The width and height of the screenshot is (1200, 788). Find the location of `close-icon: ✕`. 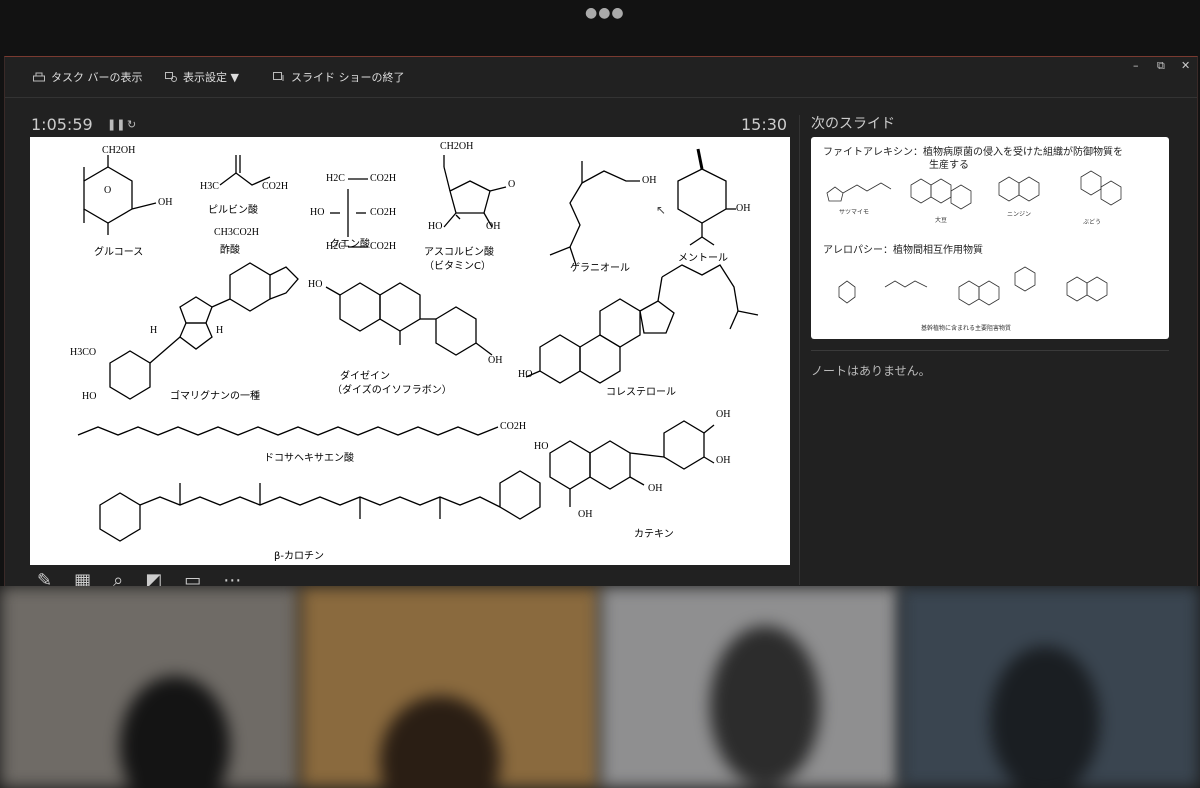

close-icon: ✕ is located at coordinates (1185, 65).